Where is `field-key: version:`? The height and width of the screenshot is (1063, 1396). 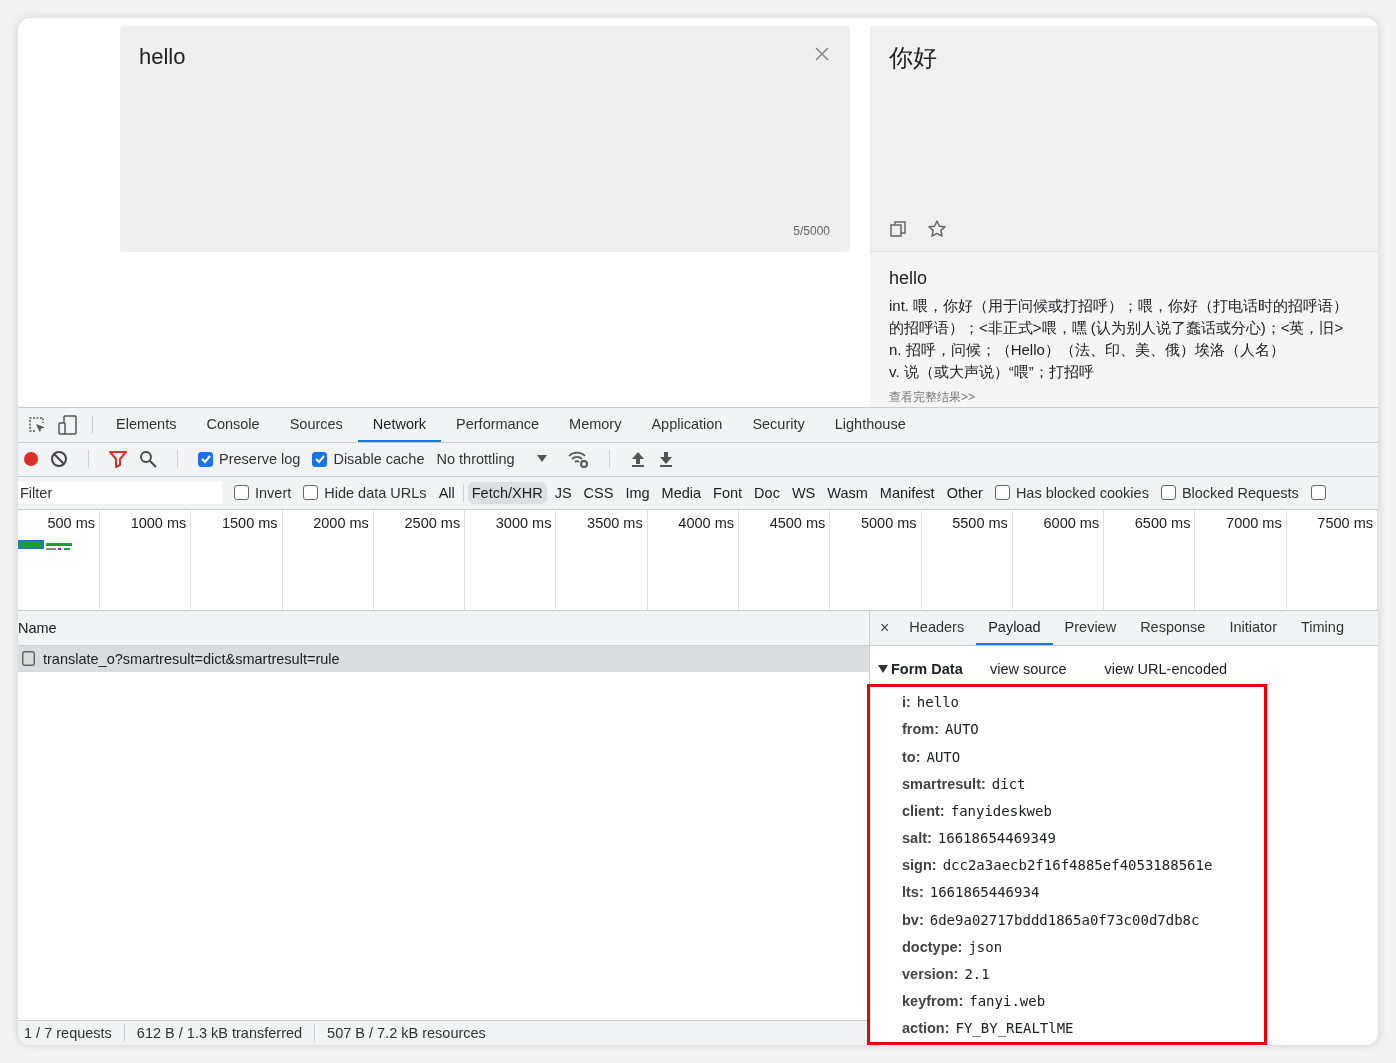
field-key: version: is located at coordinates (930, 974).